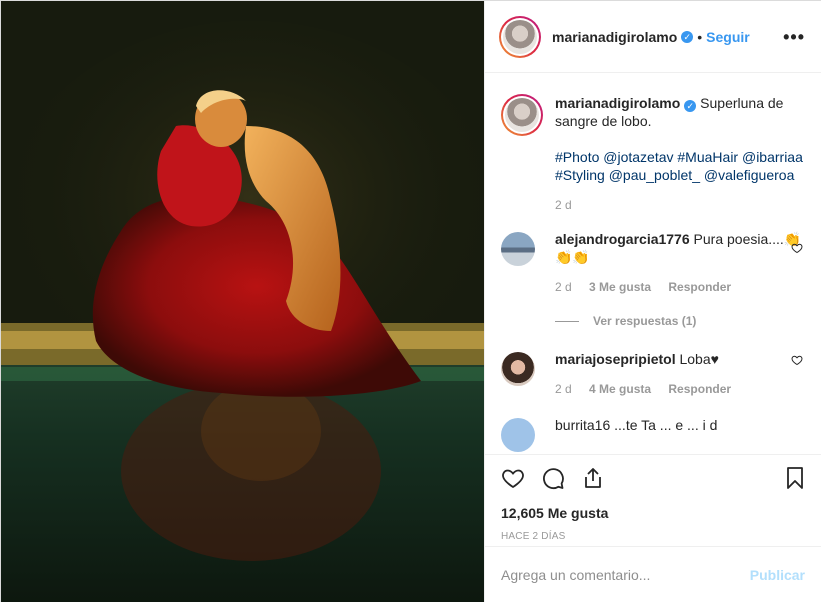  I want to click on bookmark-icon, so click(795, 478).